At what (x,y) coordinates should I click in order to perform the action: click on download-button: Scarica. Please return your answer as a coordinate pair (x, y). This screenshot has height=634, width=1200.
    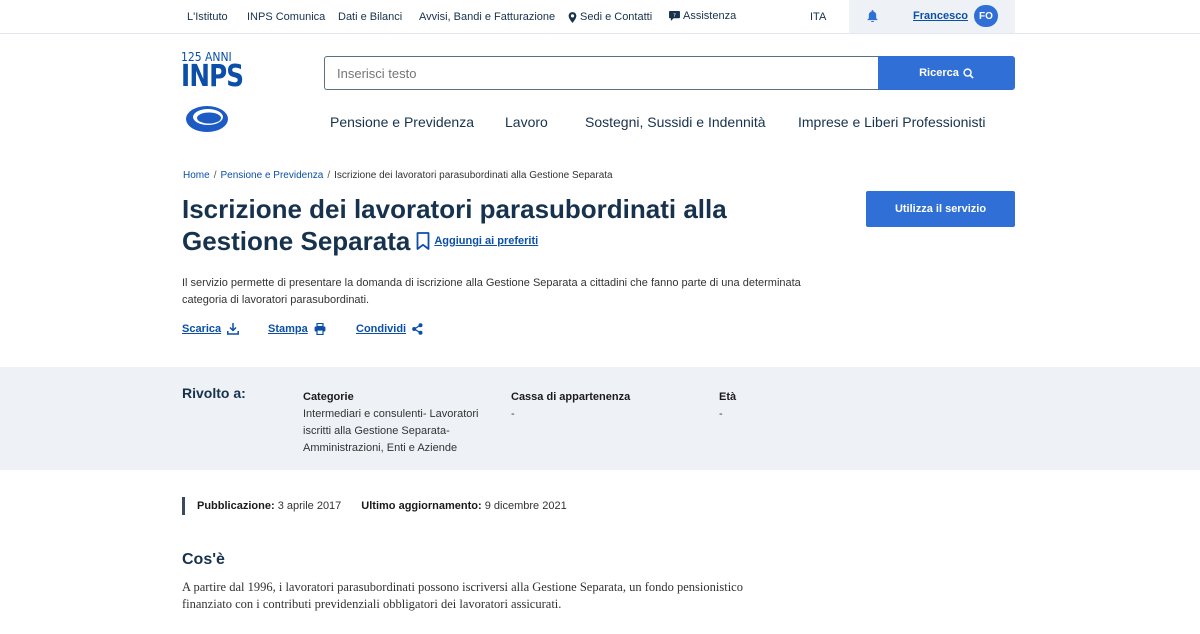
    Looking at the image, I should click on (211, 329).